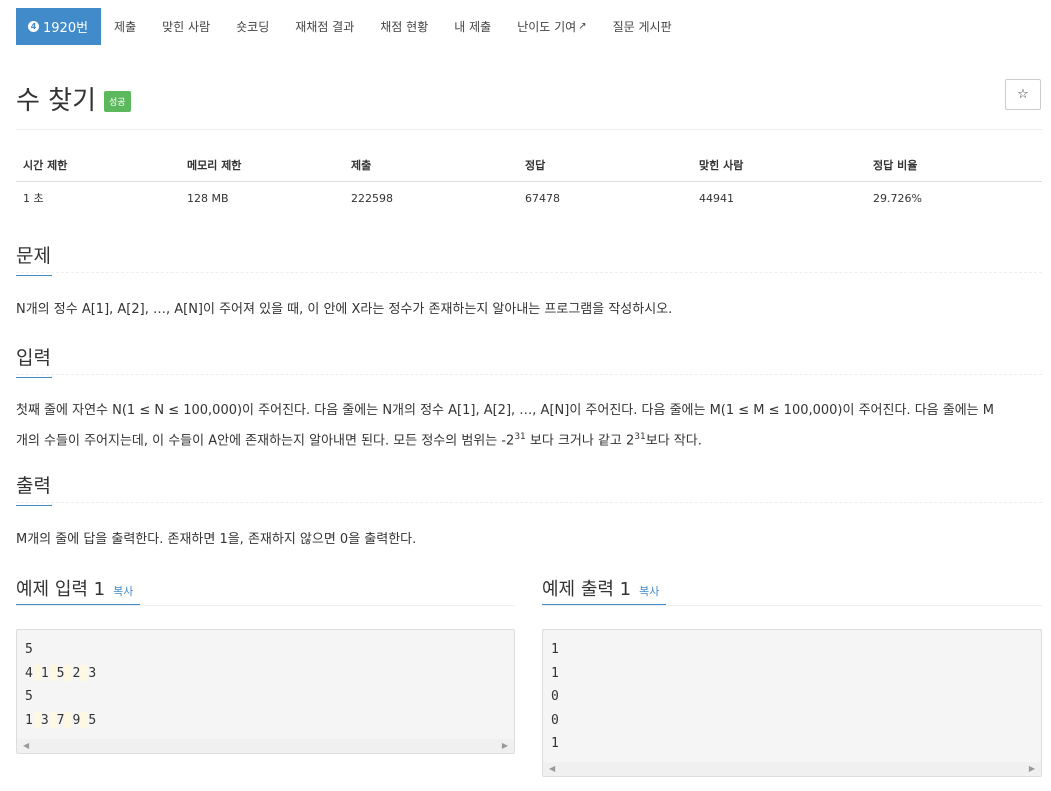 The image size is (1051, 791). What do you see at coordinates (123, 591) in the screenshot?
I see `copy-sample-input-button: 복사` at bounding box center [123, 591].